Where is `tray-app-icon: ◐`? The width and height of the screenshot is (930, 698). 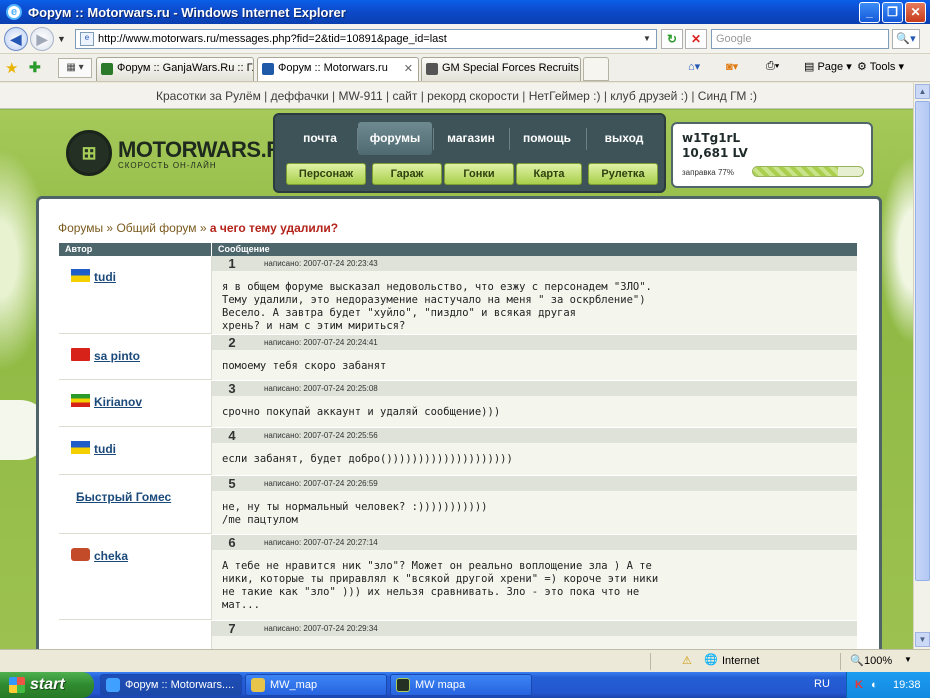 tray-app-icon: ◐ is located at coordinates (874, 685).